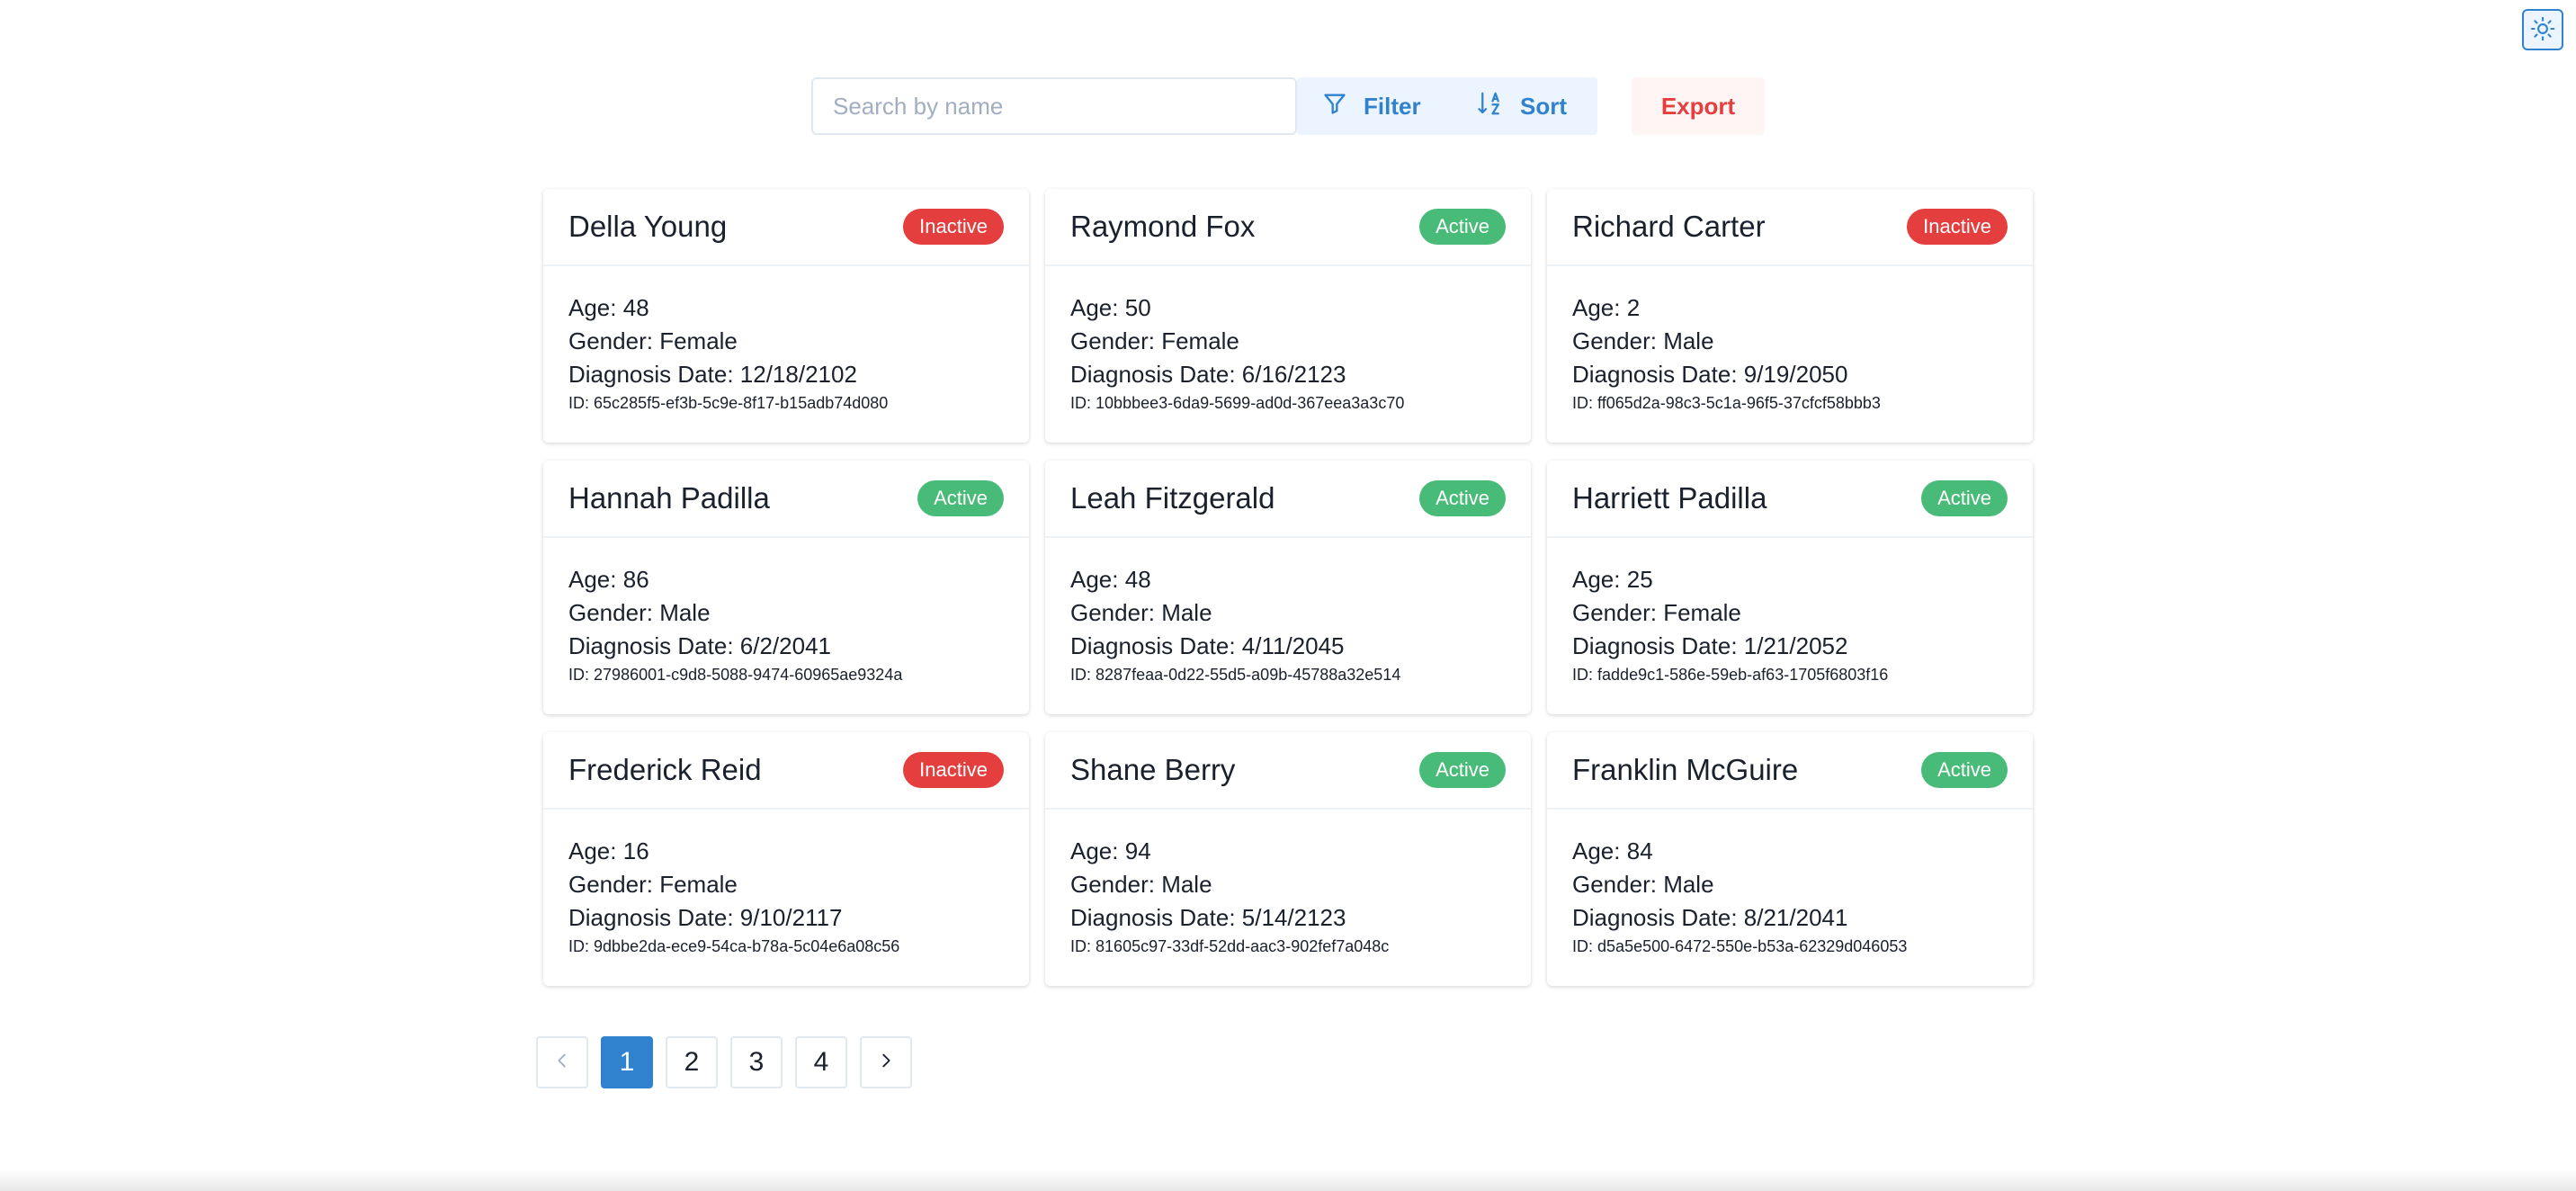 The width and height of the screenshot is (2576, 1191). What do you see at coordinates (1288, 771) in the screenshot?
I see `card-header: Shane Berry Active` at bounding box center [1288, 771].